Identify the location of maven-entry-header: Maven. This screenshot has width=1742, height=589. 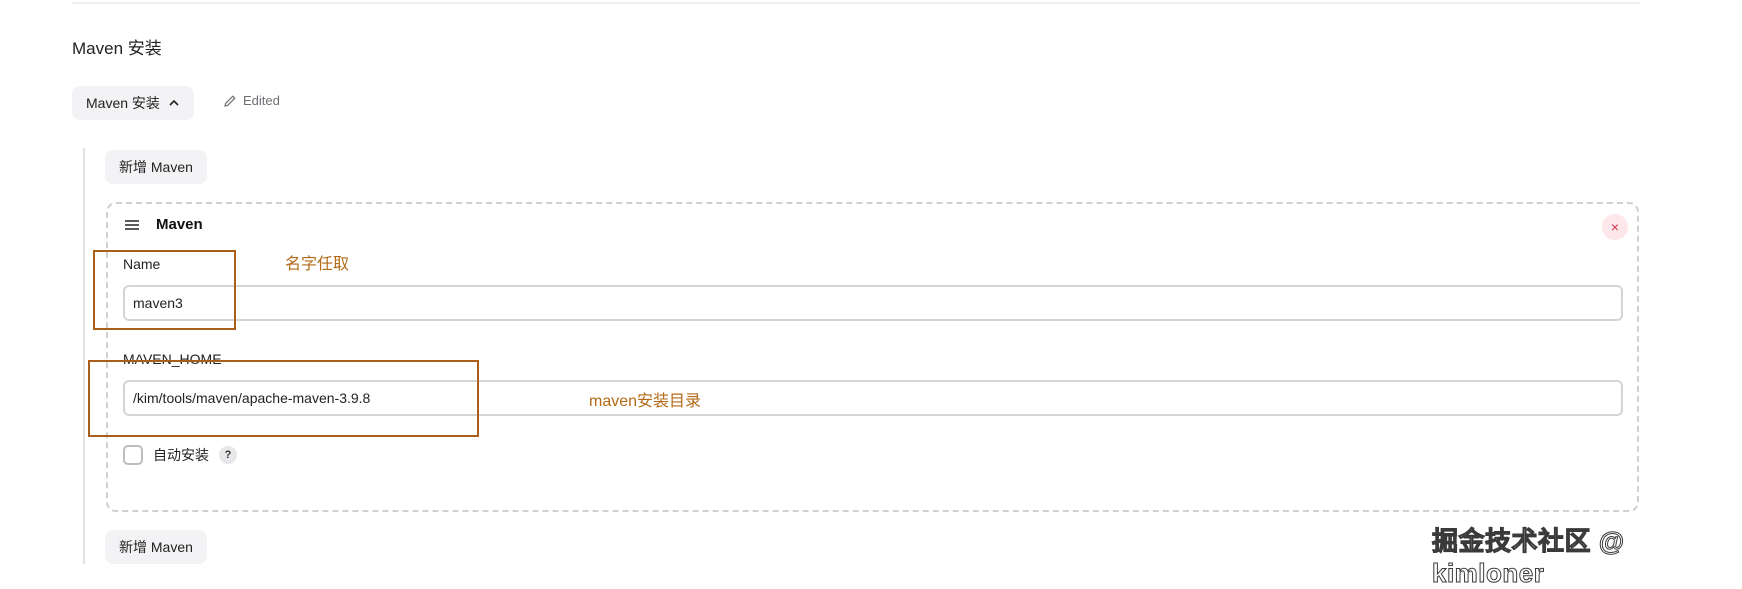
(163, 224).